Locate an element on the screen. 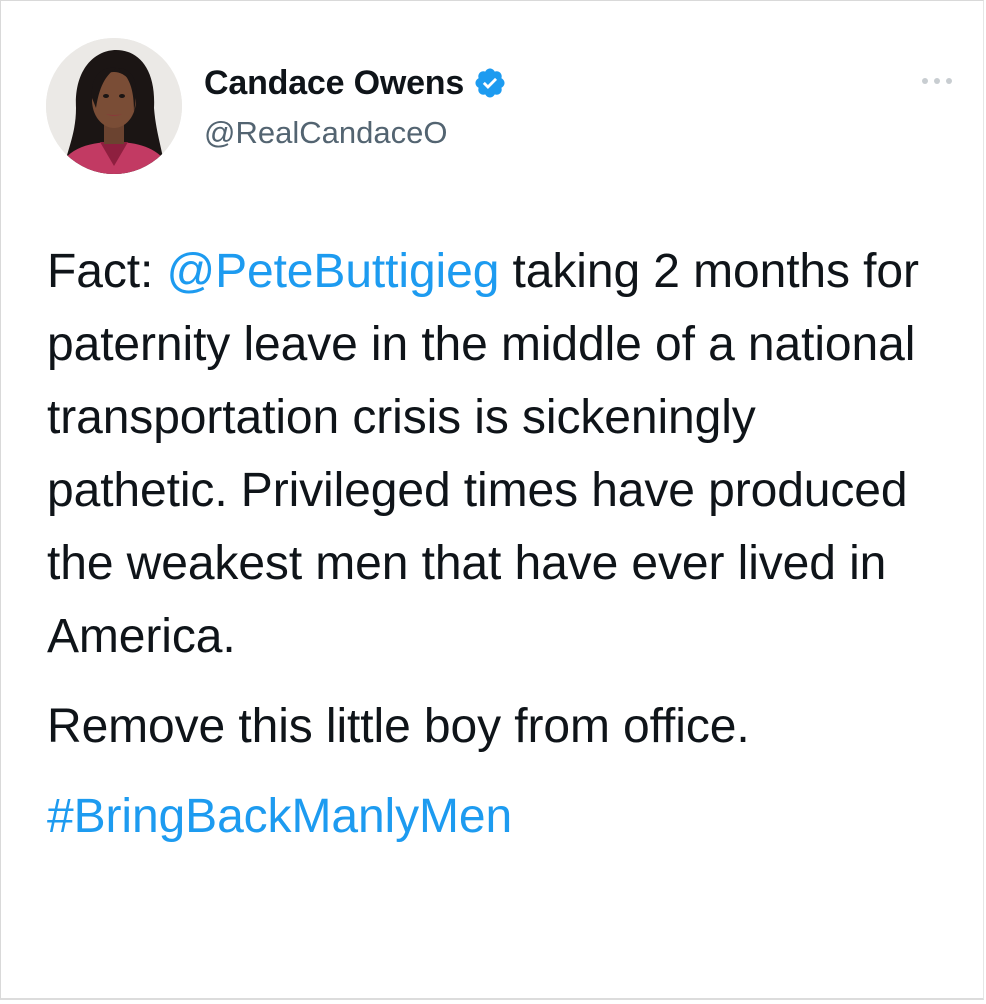 Image resolution: width=986 pixels, height=1004 pixels. verified-badge-icon is located at coordinates (490, 83).